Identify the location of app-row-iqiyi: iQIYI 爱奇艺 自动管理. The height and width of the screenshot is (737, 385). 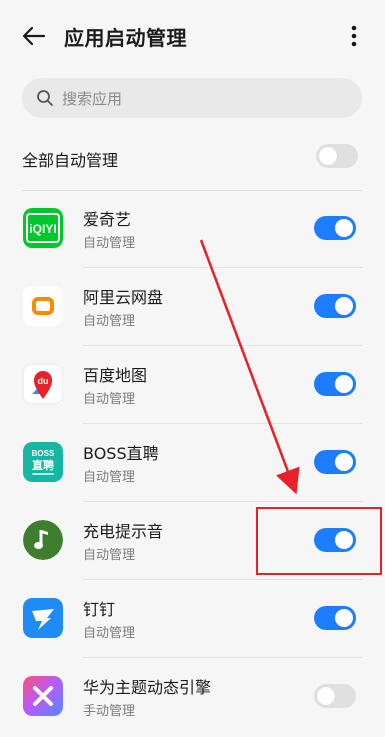
(192, 229).